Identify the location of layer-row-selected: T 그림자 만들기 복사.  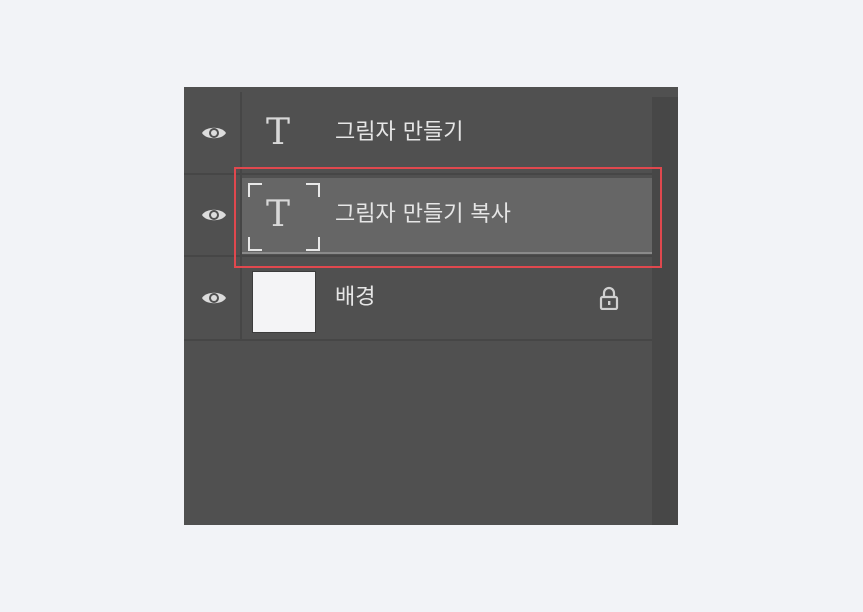
(418, 216).